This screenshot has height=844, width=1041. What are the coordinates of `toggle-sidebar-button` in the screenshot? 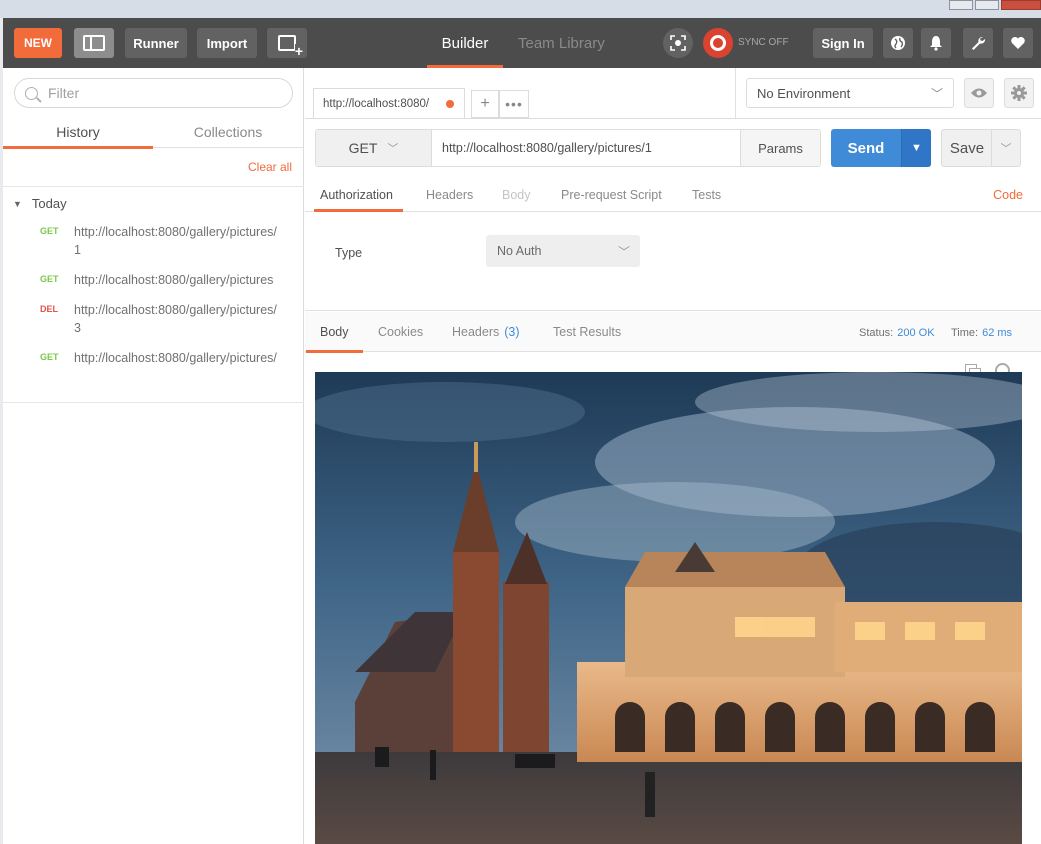 It's located at (94, 43).